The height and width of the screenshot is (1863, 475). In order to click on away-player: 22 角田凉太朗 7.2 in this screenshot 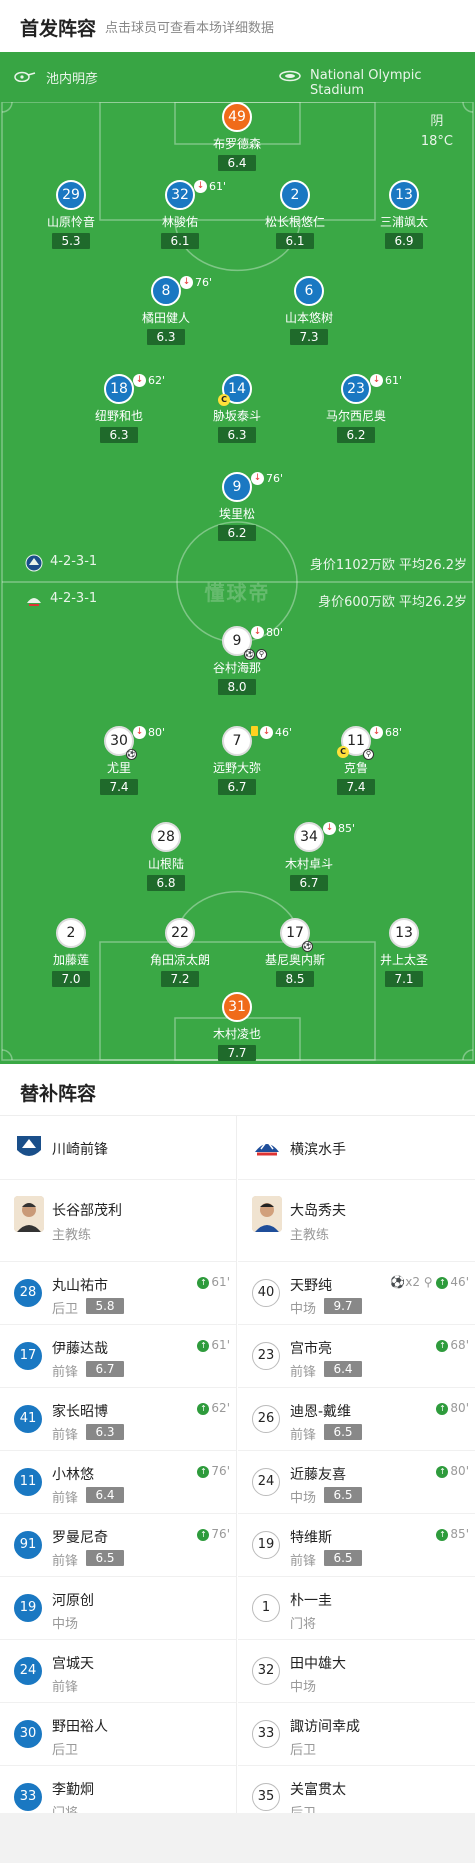, I will do `click(180, 952)`.